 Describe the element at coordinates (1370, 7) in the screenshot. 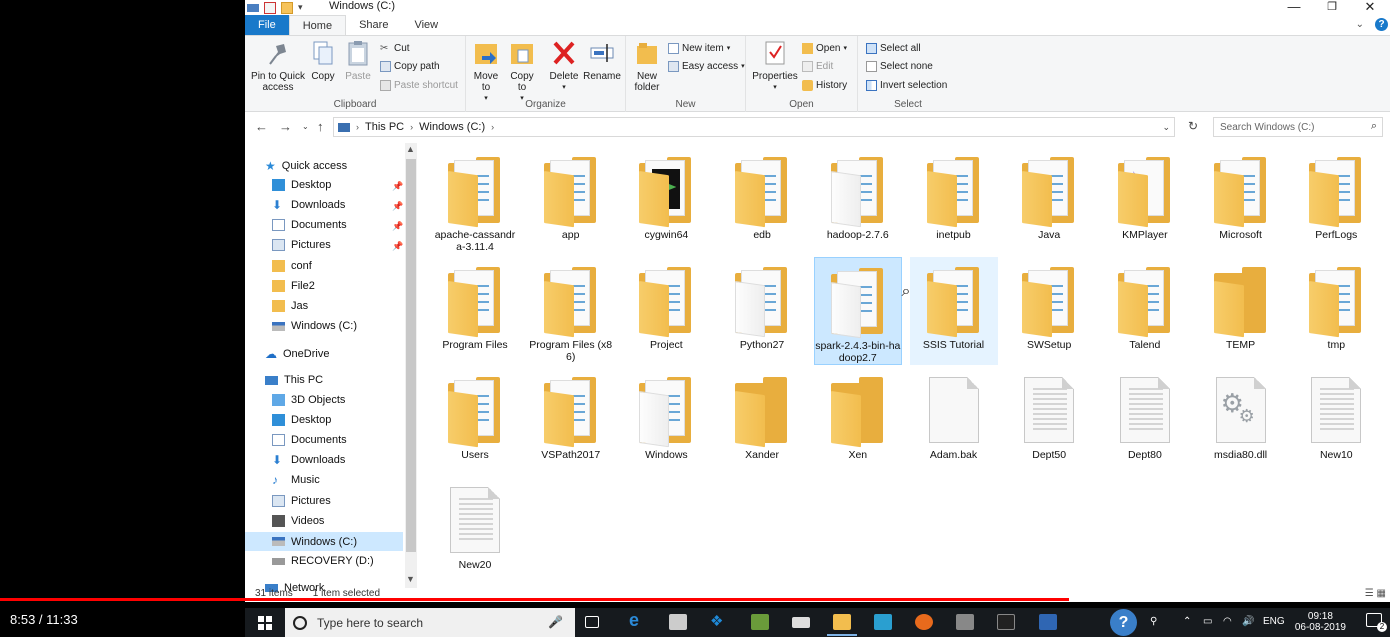

I see `close-button: ✕` at that location.